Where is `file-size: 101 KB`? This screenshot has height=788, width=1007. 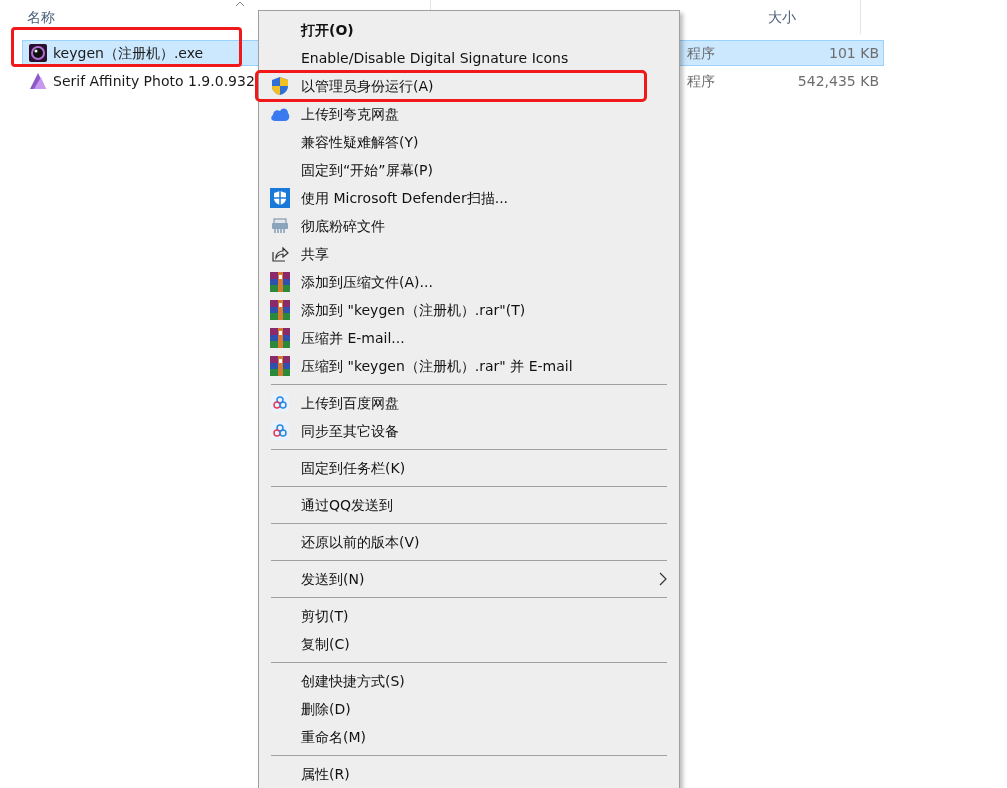
file-size: 101 KB is located at coordinates (854, 53).